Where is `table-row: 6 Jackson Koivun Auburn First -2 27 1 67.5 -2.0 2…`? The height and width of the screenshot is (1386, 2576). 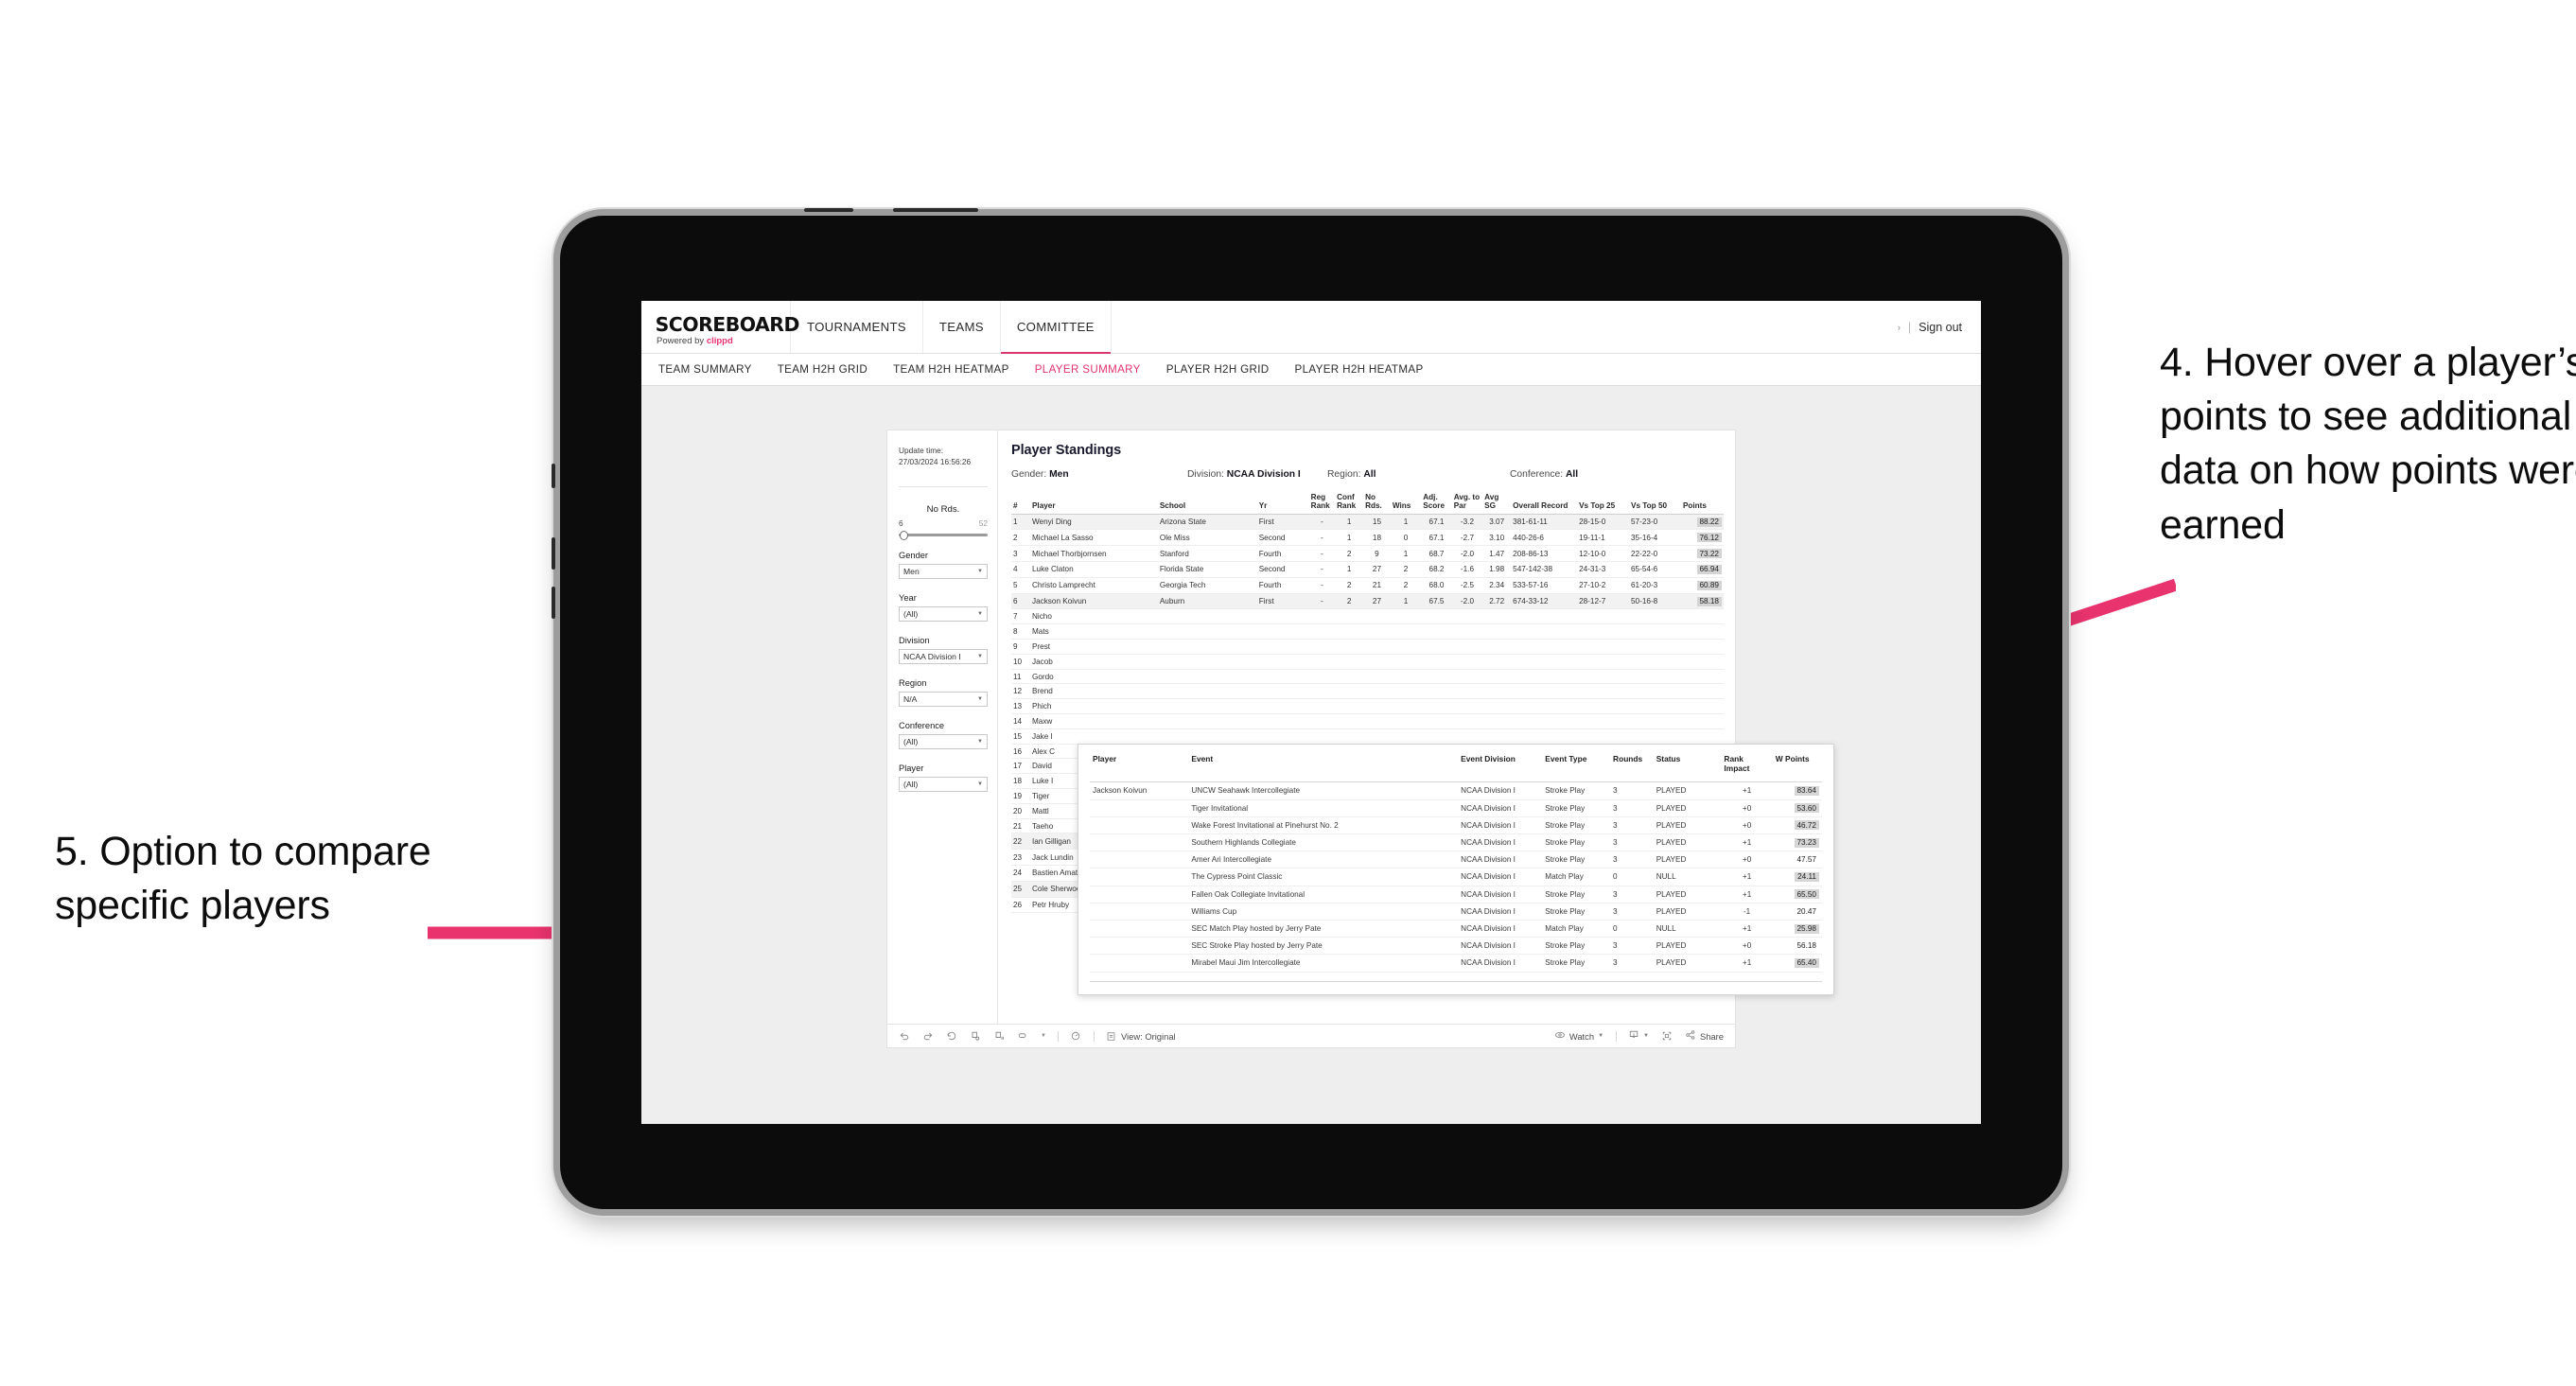
table-row: 6 Jackson Koivun Auburn First -2 27 1 67.5 -2.0 2… is located at coordinates (1367, 601).